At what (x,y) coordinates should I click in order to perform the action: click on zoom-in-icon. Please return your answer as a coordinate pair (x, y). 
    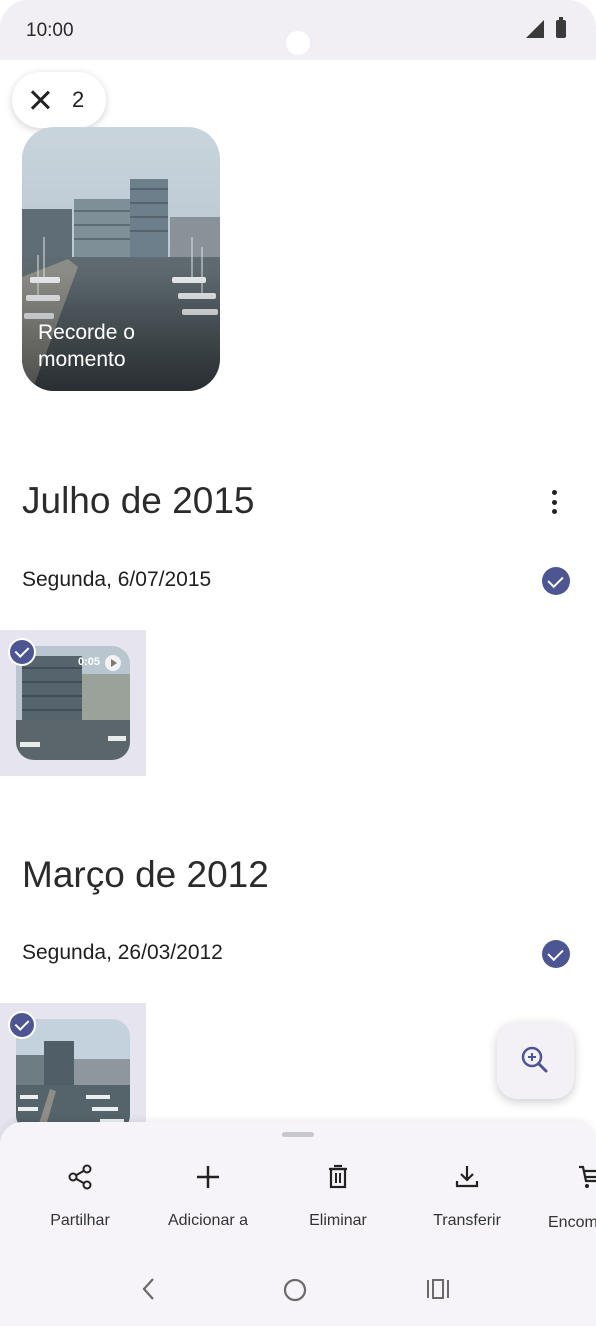
    Looking at the image, I should click on (534, 1059).